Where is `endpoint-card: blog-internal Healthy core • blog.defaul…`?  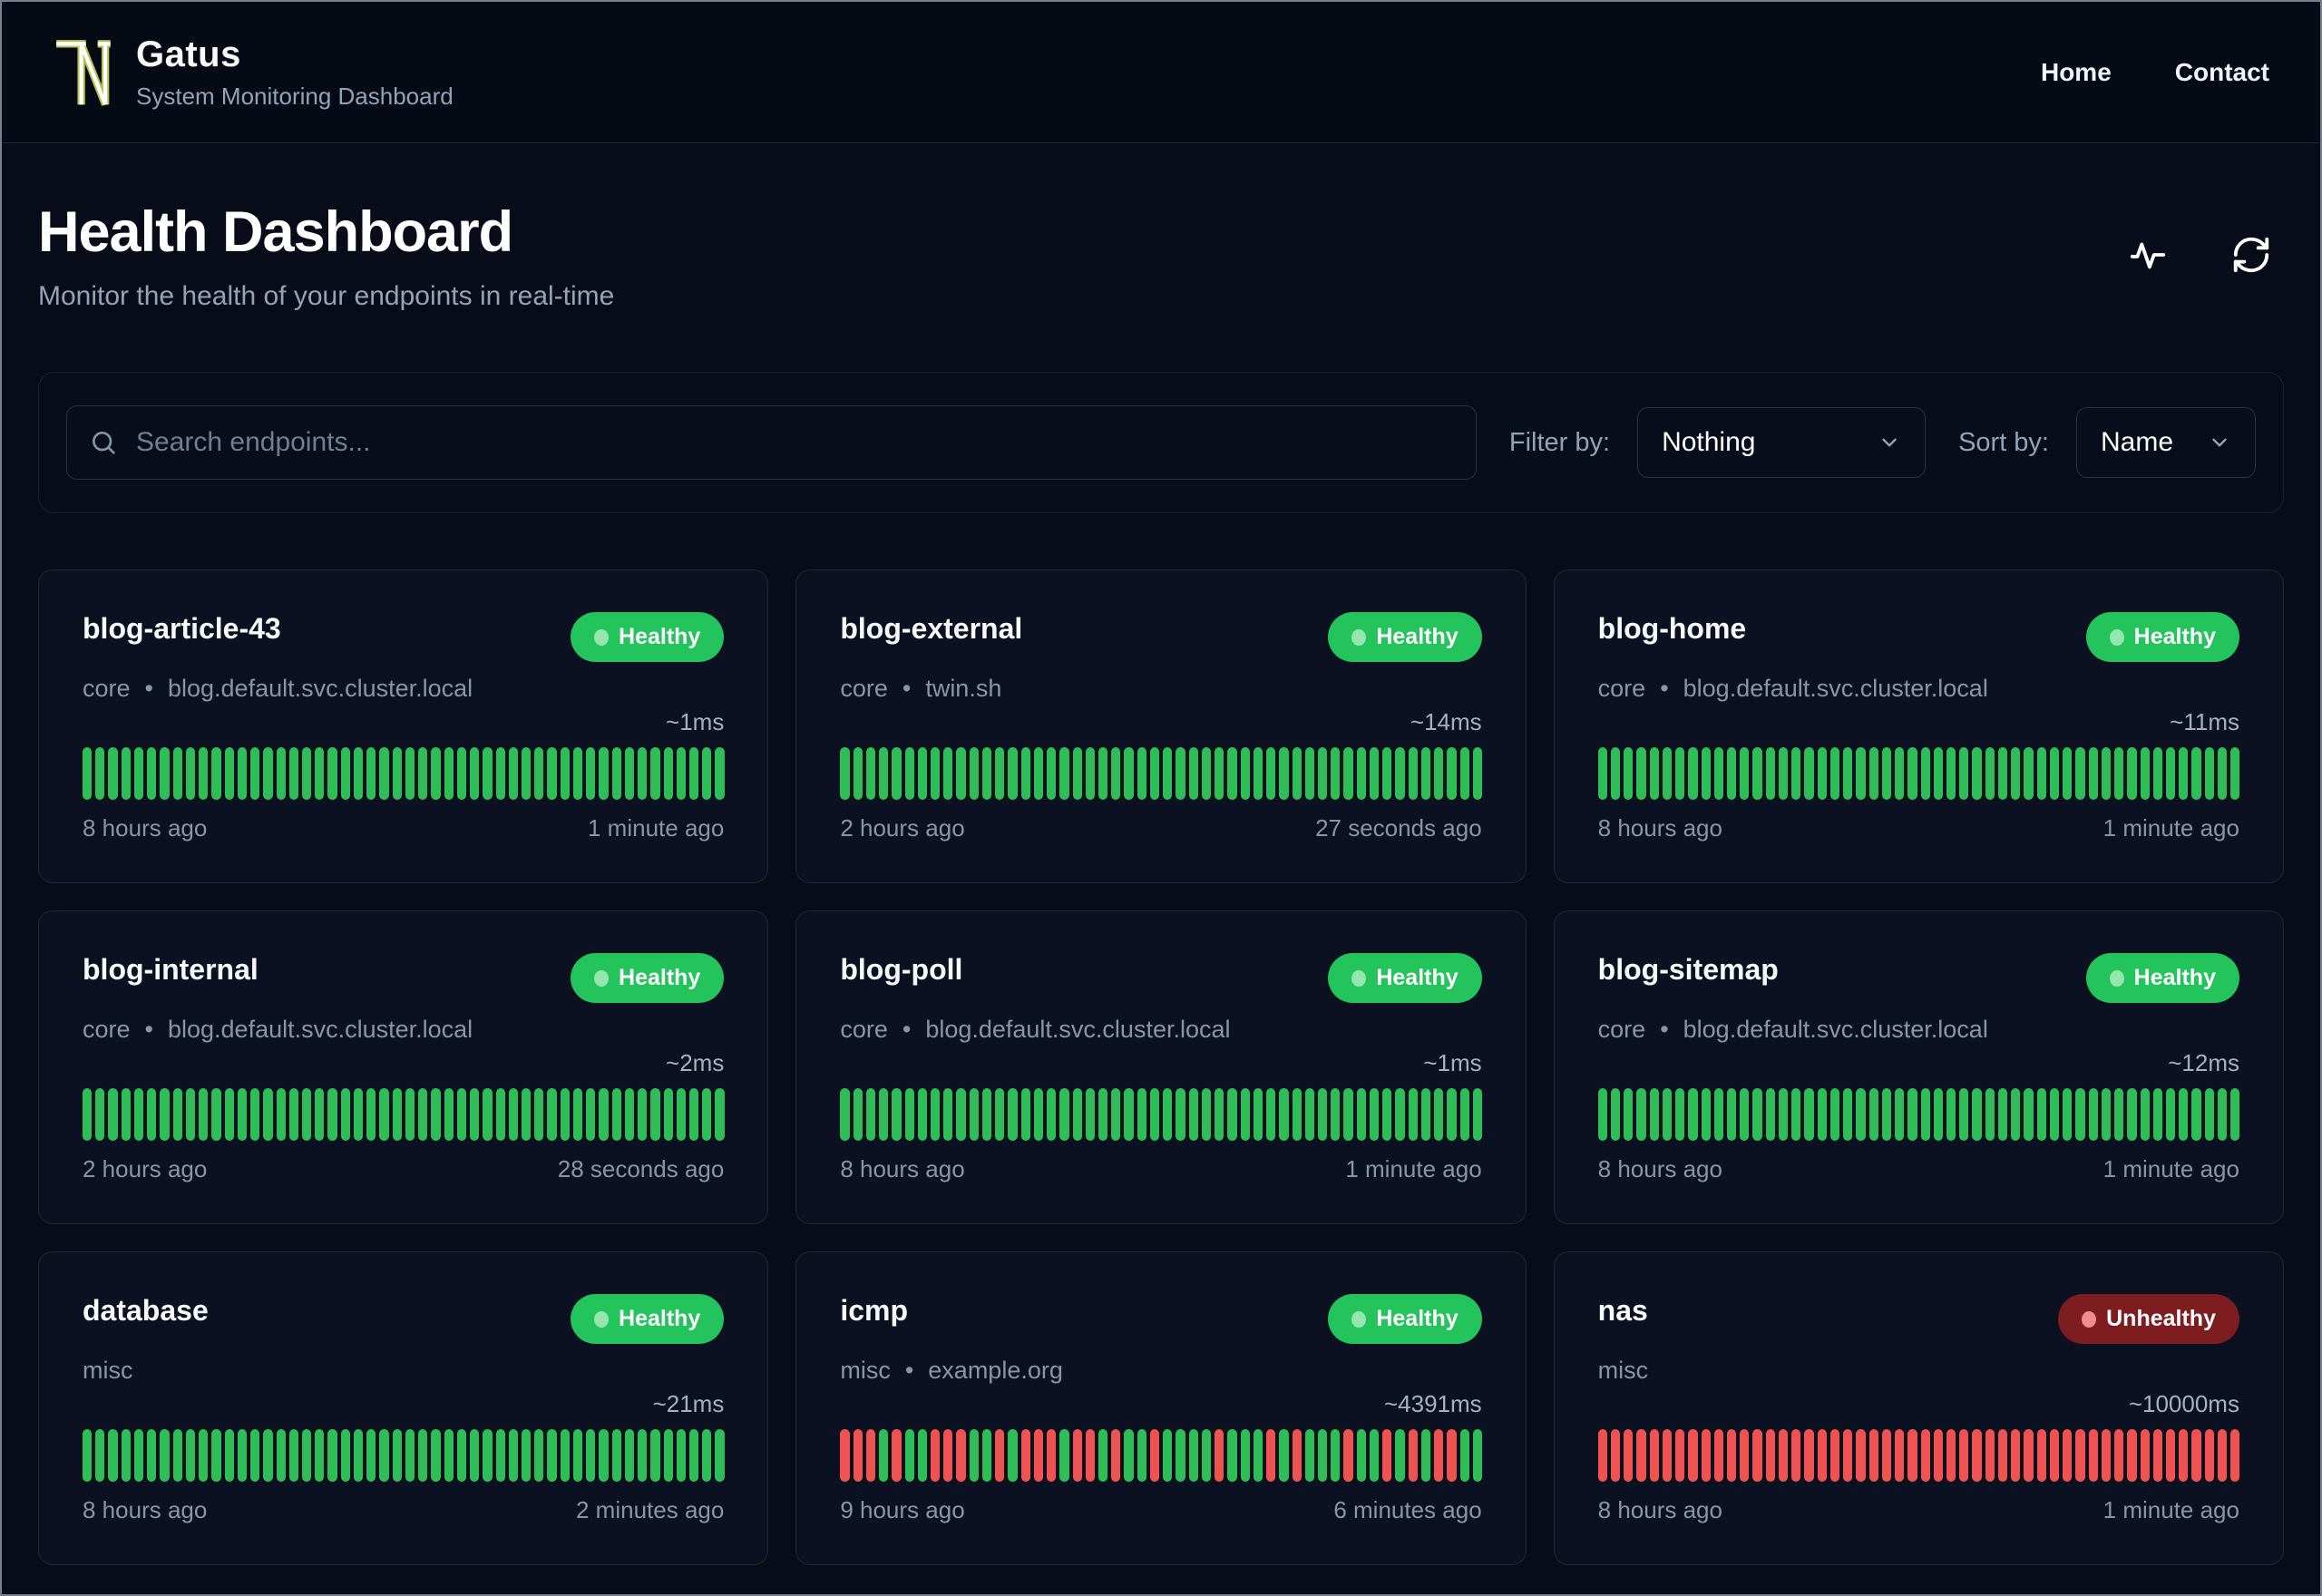 endpoint-card: blog-internal Healthy core • blog.defaul… is located at coordinates (403, 1067).